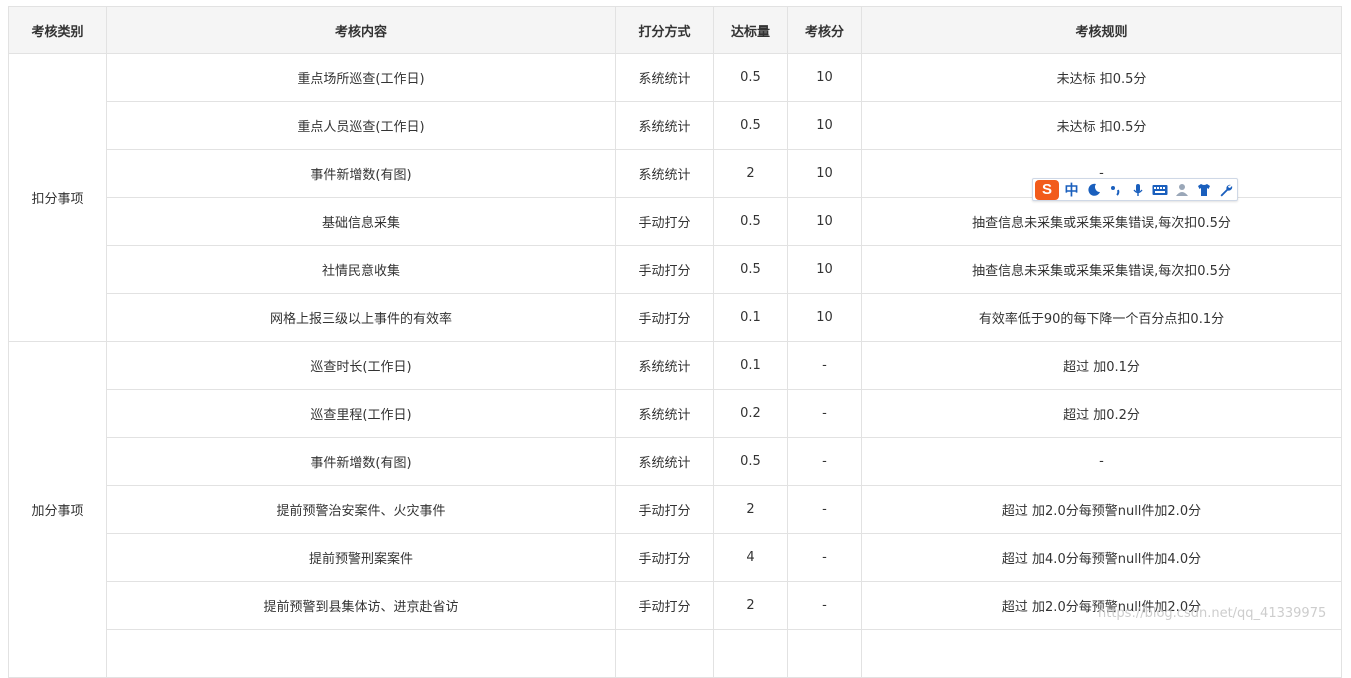 The image size is (1351, 678). Describe the element at coordinates (1071, 190) in the screenshot. I see `chinese-mode-button: 中` at that location.